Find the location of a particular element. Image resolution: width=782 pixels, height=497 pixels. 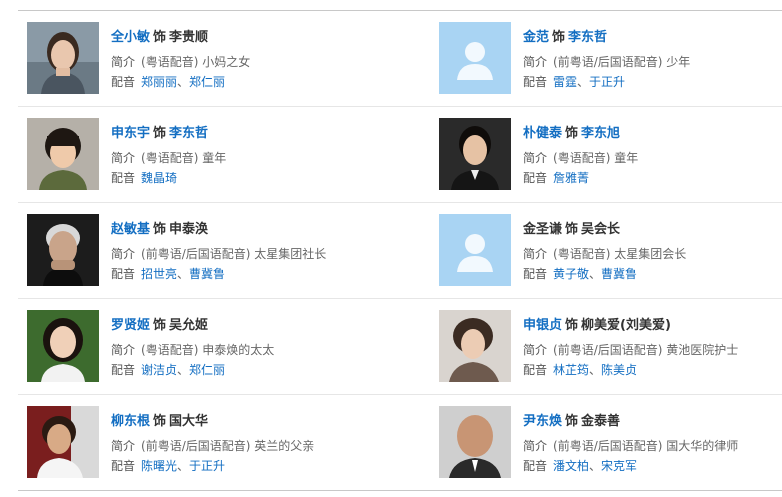

cast-title: 赵敏基饰申泰涣 is located at coordinates (254, 230).